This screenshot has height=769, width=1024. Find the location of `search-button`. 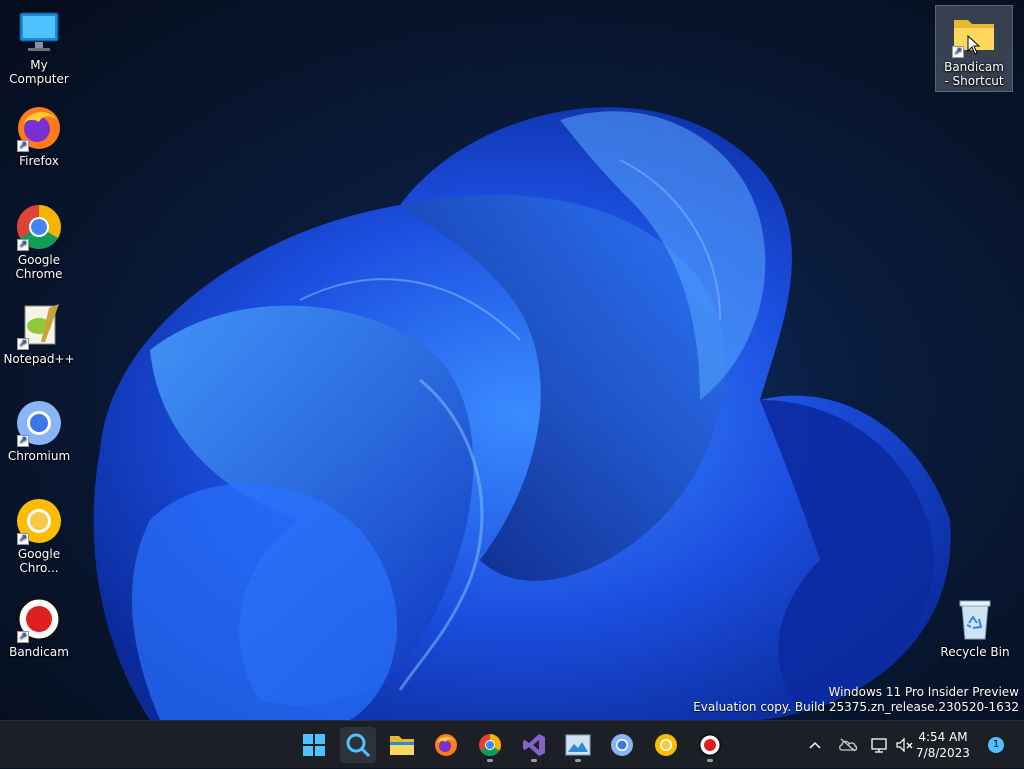

search-button is located at coordinates (358, 745).